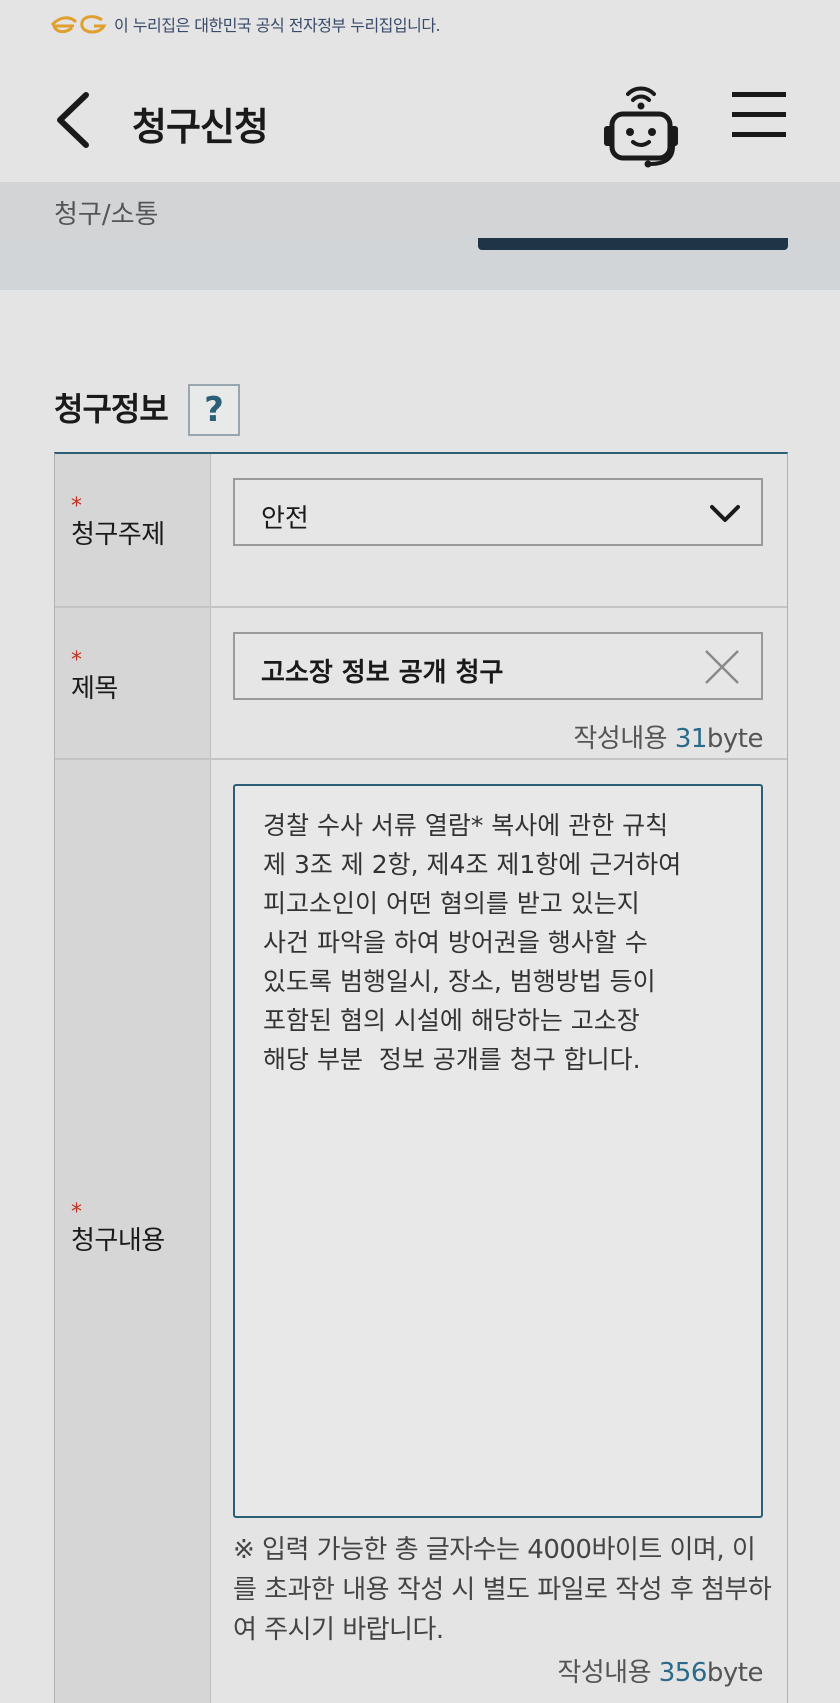  Describe the element at coordinates (691, 739) in the screenshot. I see `byte-count-number: 31` at that location.